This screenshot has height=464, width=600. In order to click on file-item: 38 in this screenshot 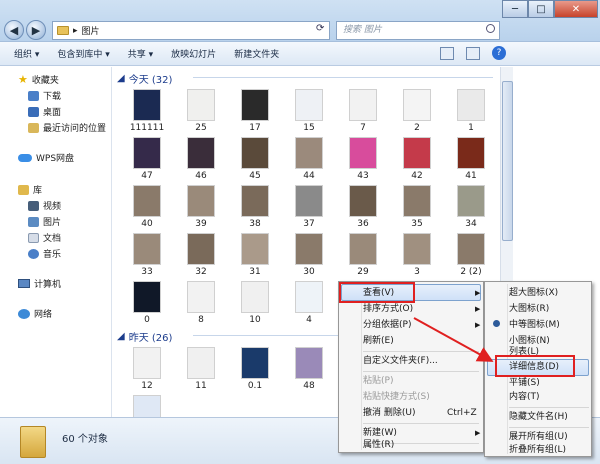, I will do `click(255, 209)`.